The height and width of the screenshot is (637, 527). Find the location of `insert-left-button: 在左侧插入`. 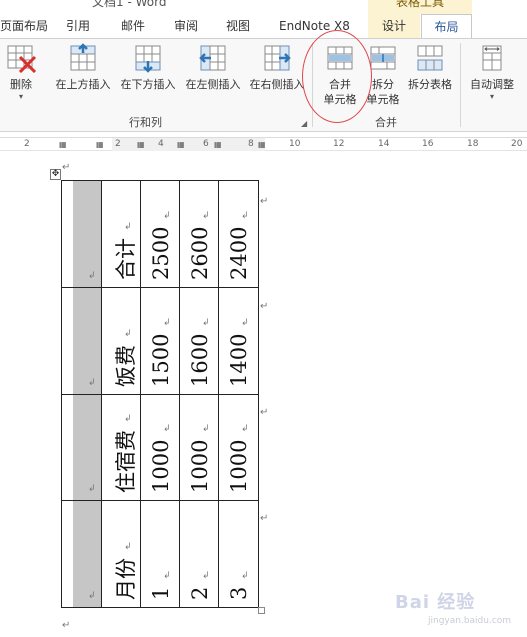

insert-left-button: 在左侧插入 is located at coordinates (213, 67).